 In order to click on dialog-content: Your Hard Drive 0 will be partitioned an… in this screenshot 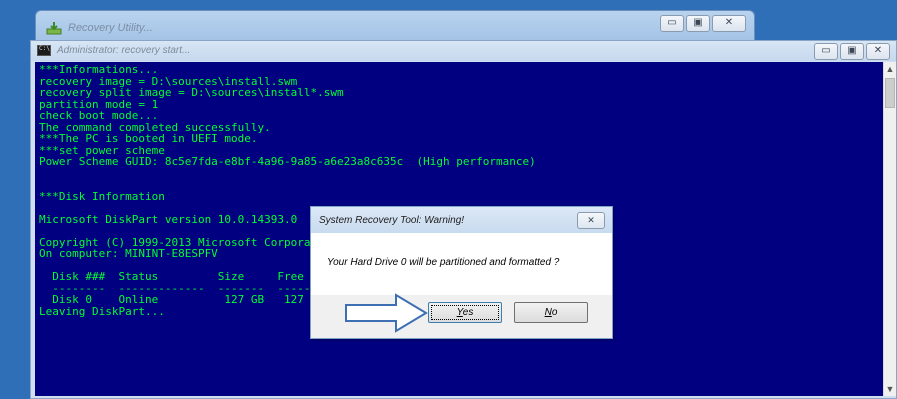, I will do `click(461, 264)`.